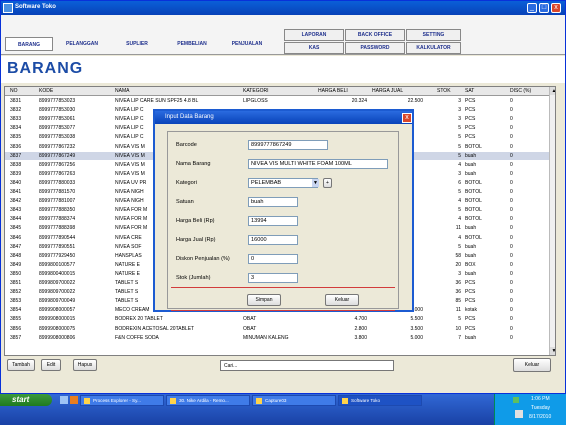 Image resolution: width=566 pixels, height=425 pixels. Describe the element at coordinates (459, 182) in the screenshot. I see `cell-stok: 6` at that location.